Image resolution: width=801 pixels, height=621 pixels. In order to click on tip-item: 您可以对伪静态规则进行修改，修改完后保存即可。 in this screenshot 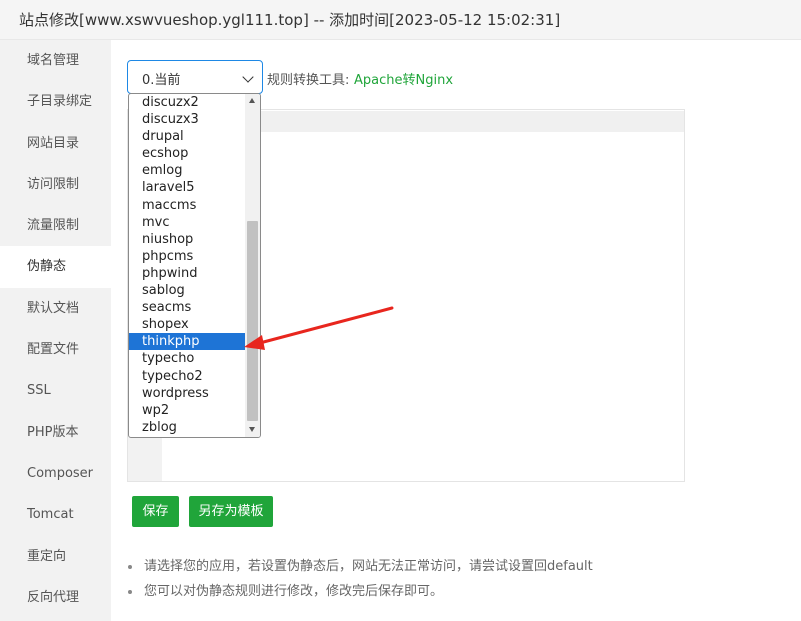, I will do `click(359, 591)`.